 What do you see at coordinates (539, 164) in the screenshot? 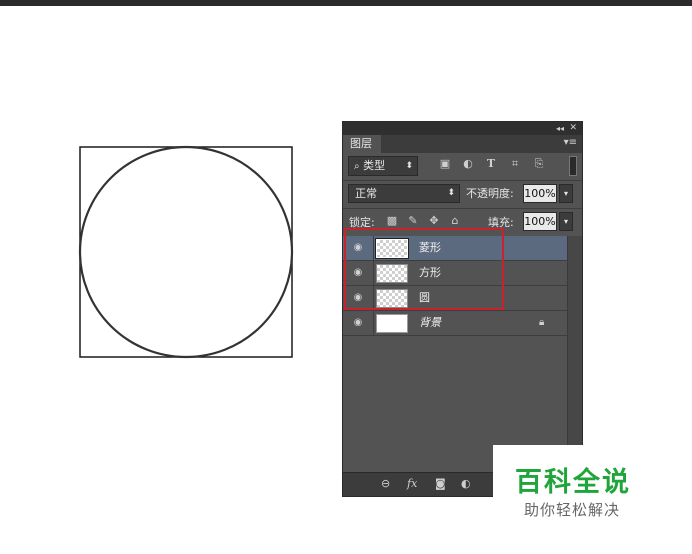
I see `smart-object-filter-icon: ⎘` at bounding box center [539, 164].